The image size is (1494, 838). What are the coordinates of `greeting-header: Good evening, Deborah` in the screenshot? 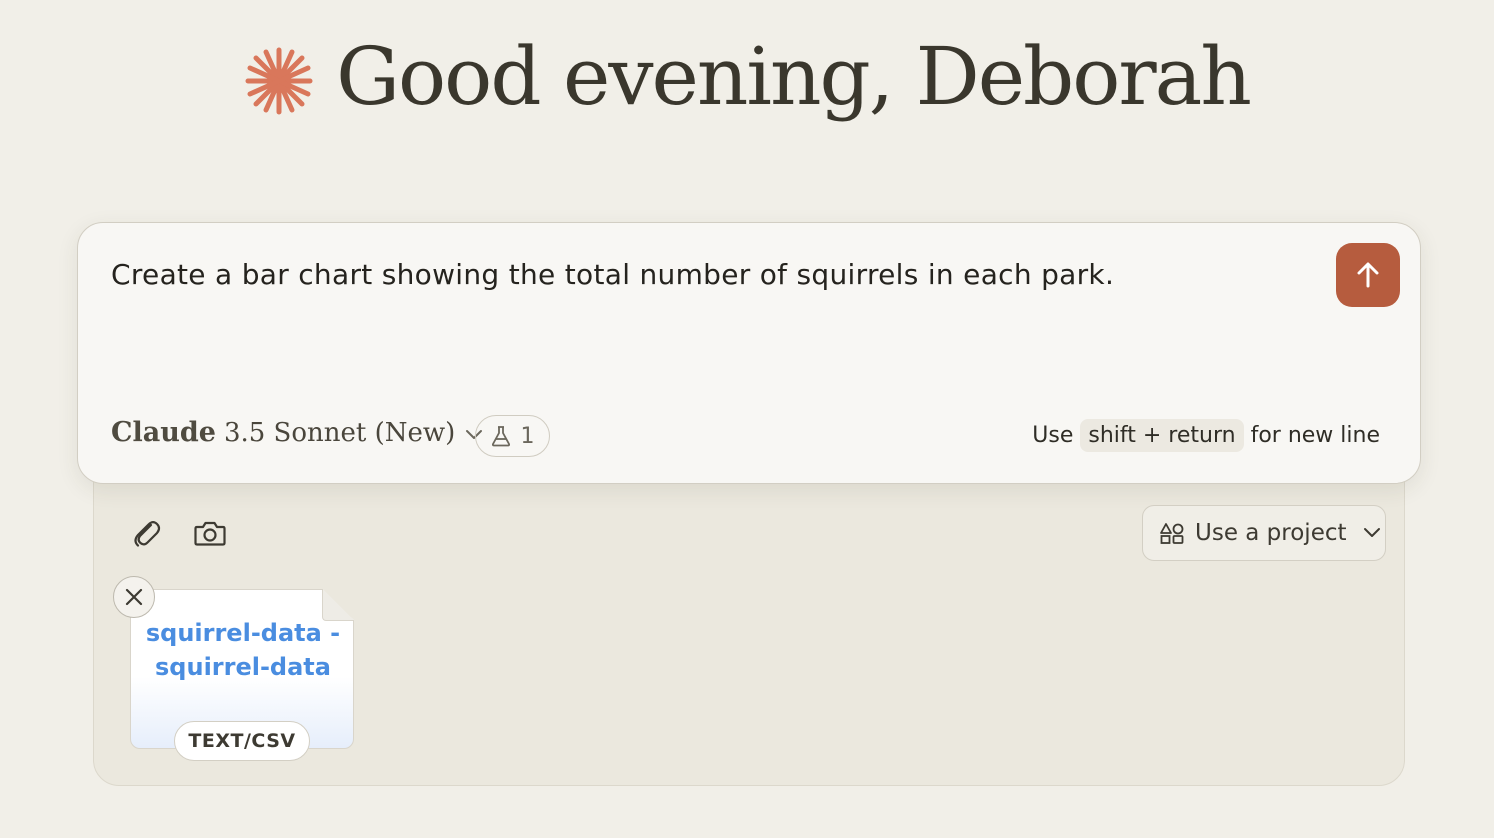 It's located at (747, 76).